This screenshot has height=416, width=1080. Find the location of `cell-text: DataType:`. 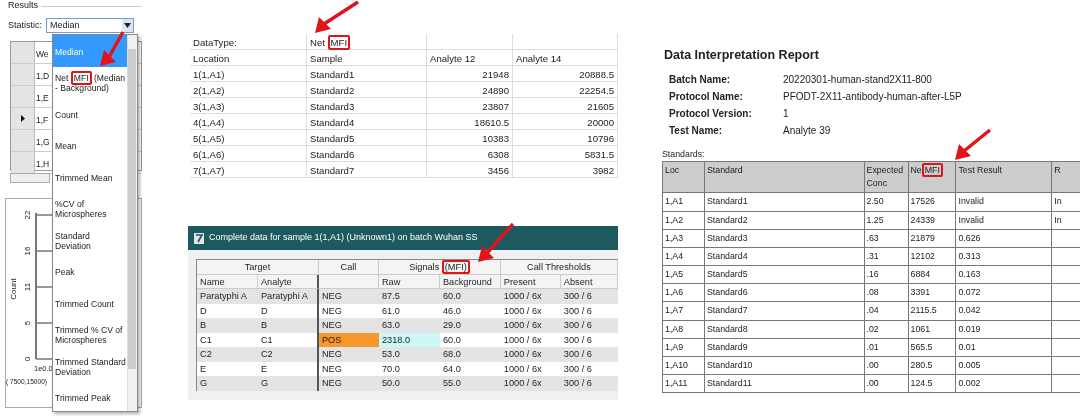

cell-text: DataType: is located at coordinates (248, 41).